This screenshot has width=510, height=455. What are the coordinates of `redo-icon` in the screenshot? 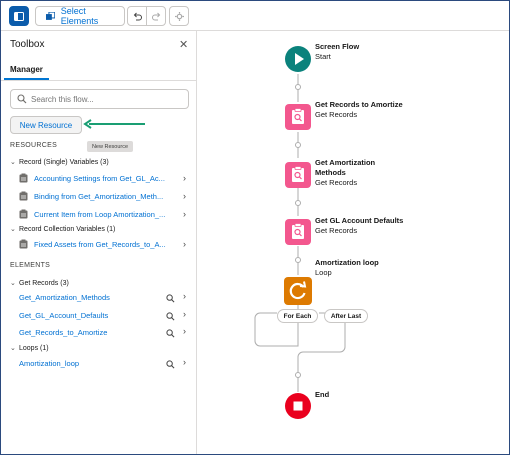 It's located at (155, 16).